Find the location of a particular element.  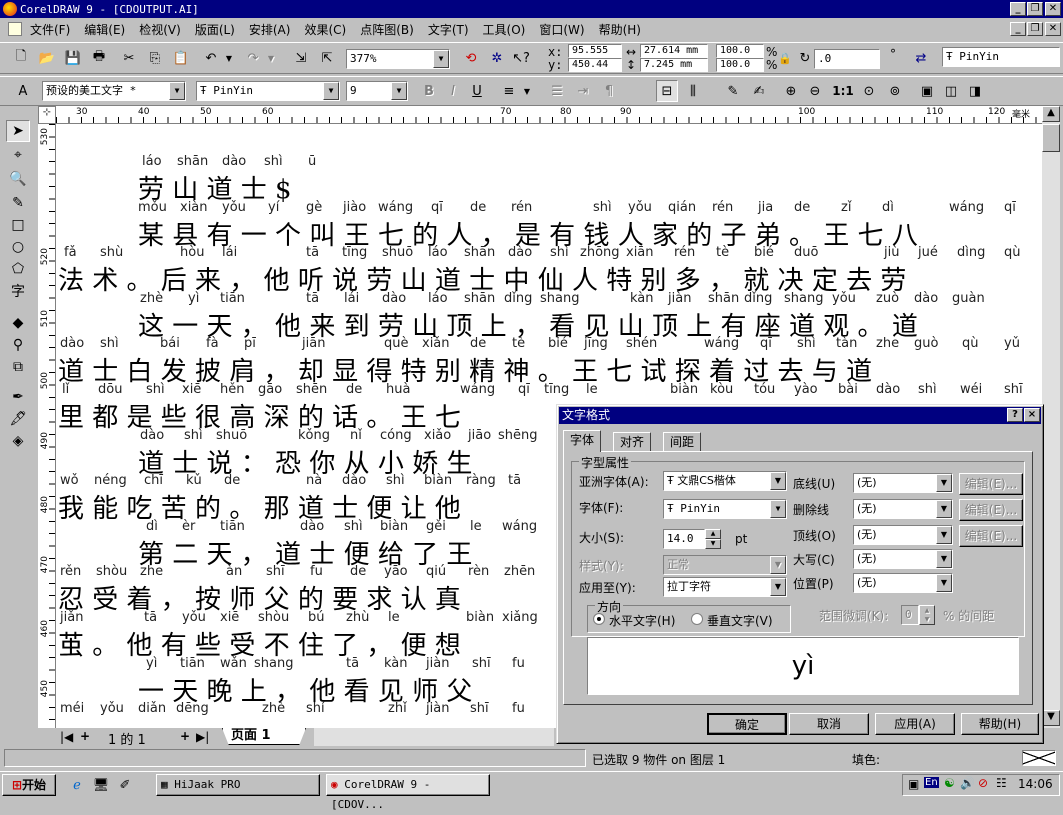

tray-network-icon: ⊘ is located at coordinates (983, 783).